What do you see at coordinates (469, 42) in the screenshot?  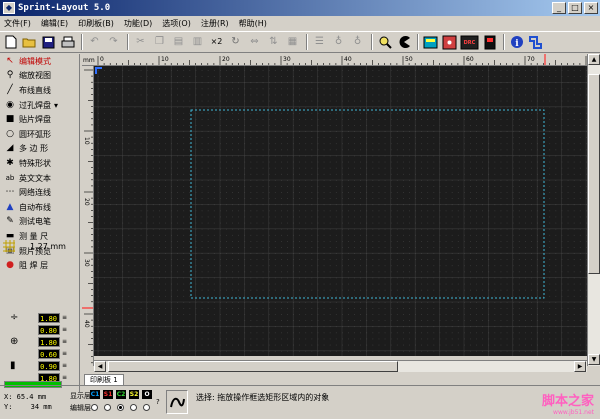 I see `drc-icon: DRC` at bounding box center [469, 42].